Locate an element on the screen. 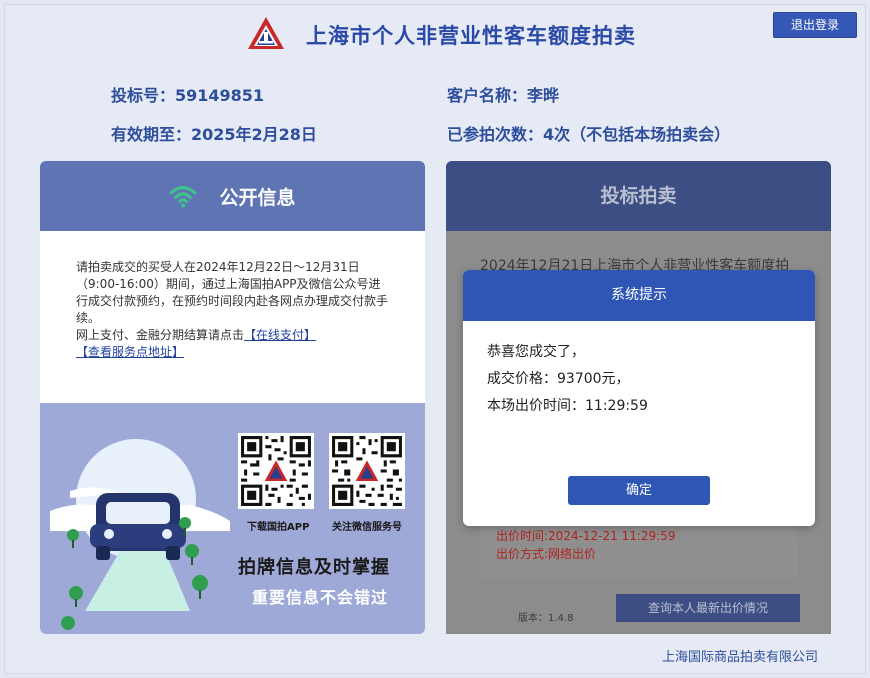 The image size is (870, 678). promo-subtitle: 重要信息不会错过 is located at coordinates (320, 597).